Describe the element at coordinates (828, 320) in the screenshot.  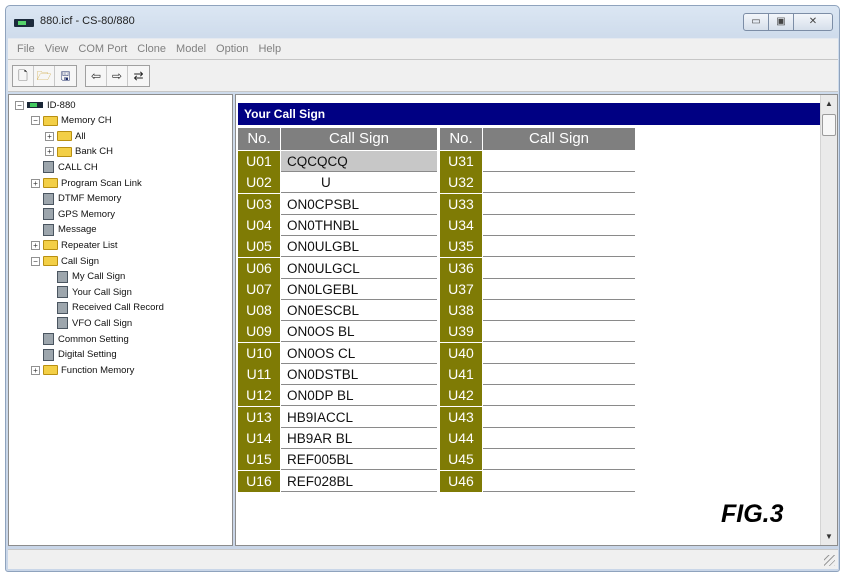
I see `vertical-scrollbar: ▲ ▼` at that location.